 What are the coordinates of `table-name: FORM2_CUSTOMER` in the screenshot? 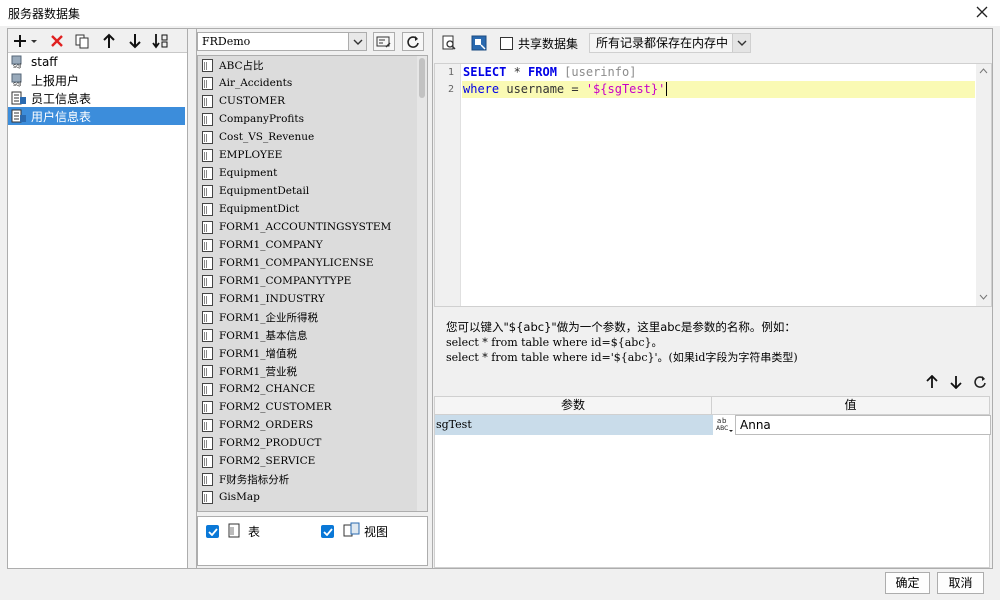 It's located at (275, 407).